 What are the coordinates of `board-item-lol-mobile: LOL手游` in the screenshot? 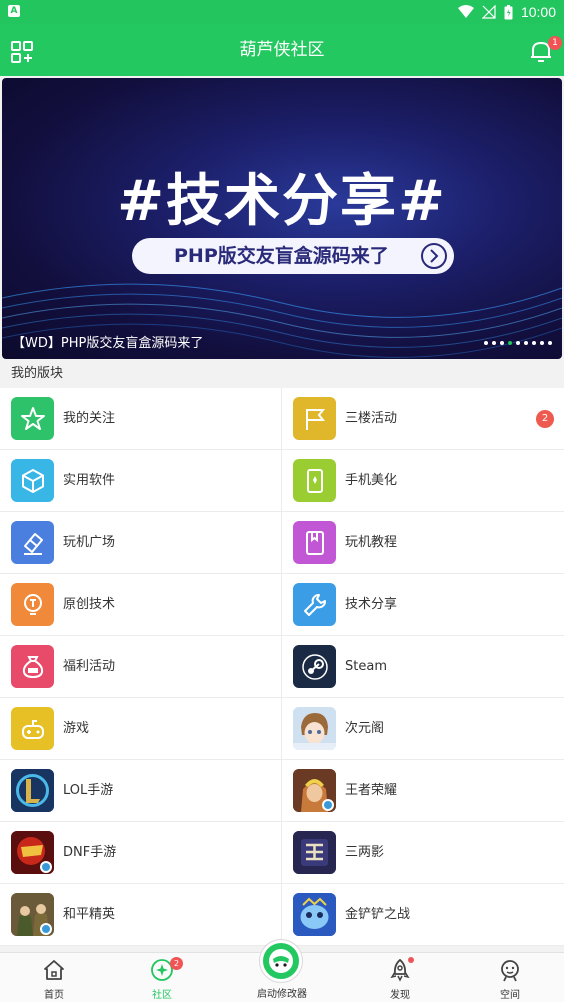 It's located at (141, 791).